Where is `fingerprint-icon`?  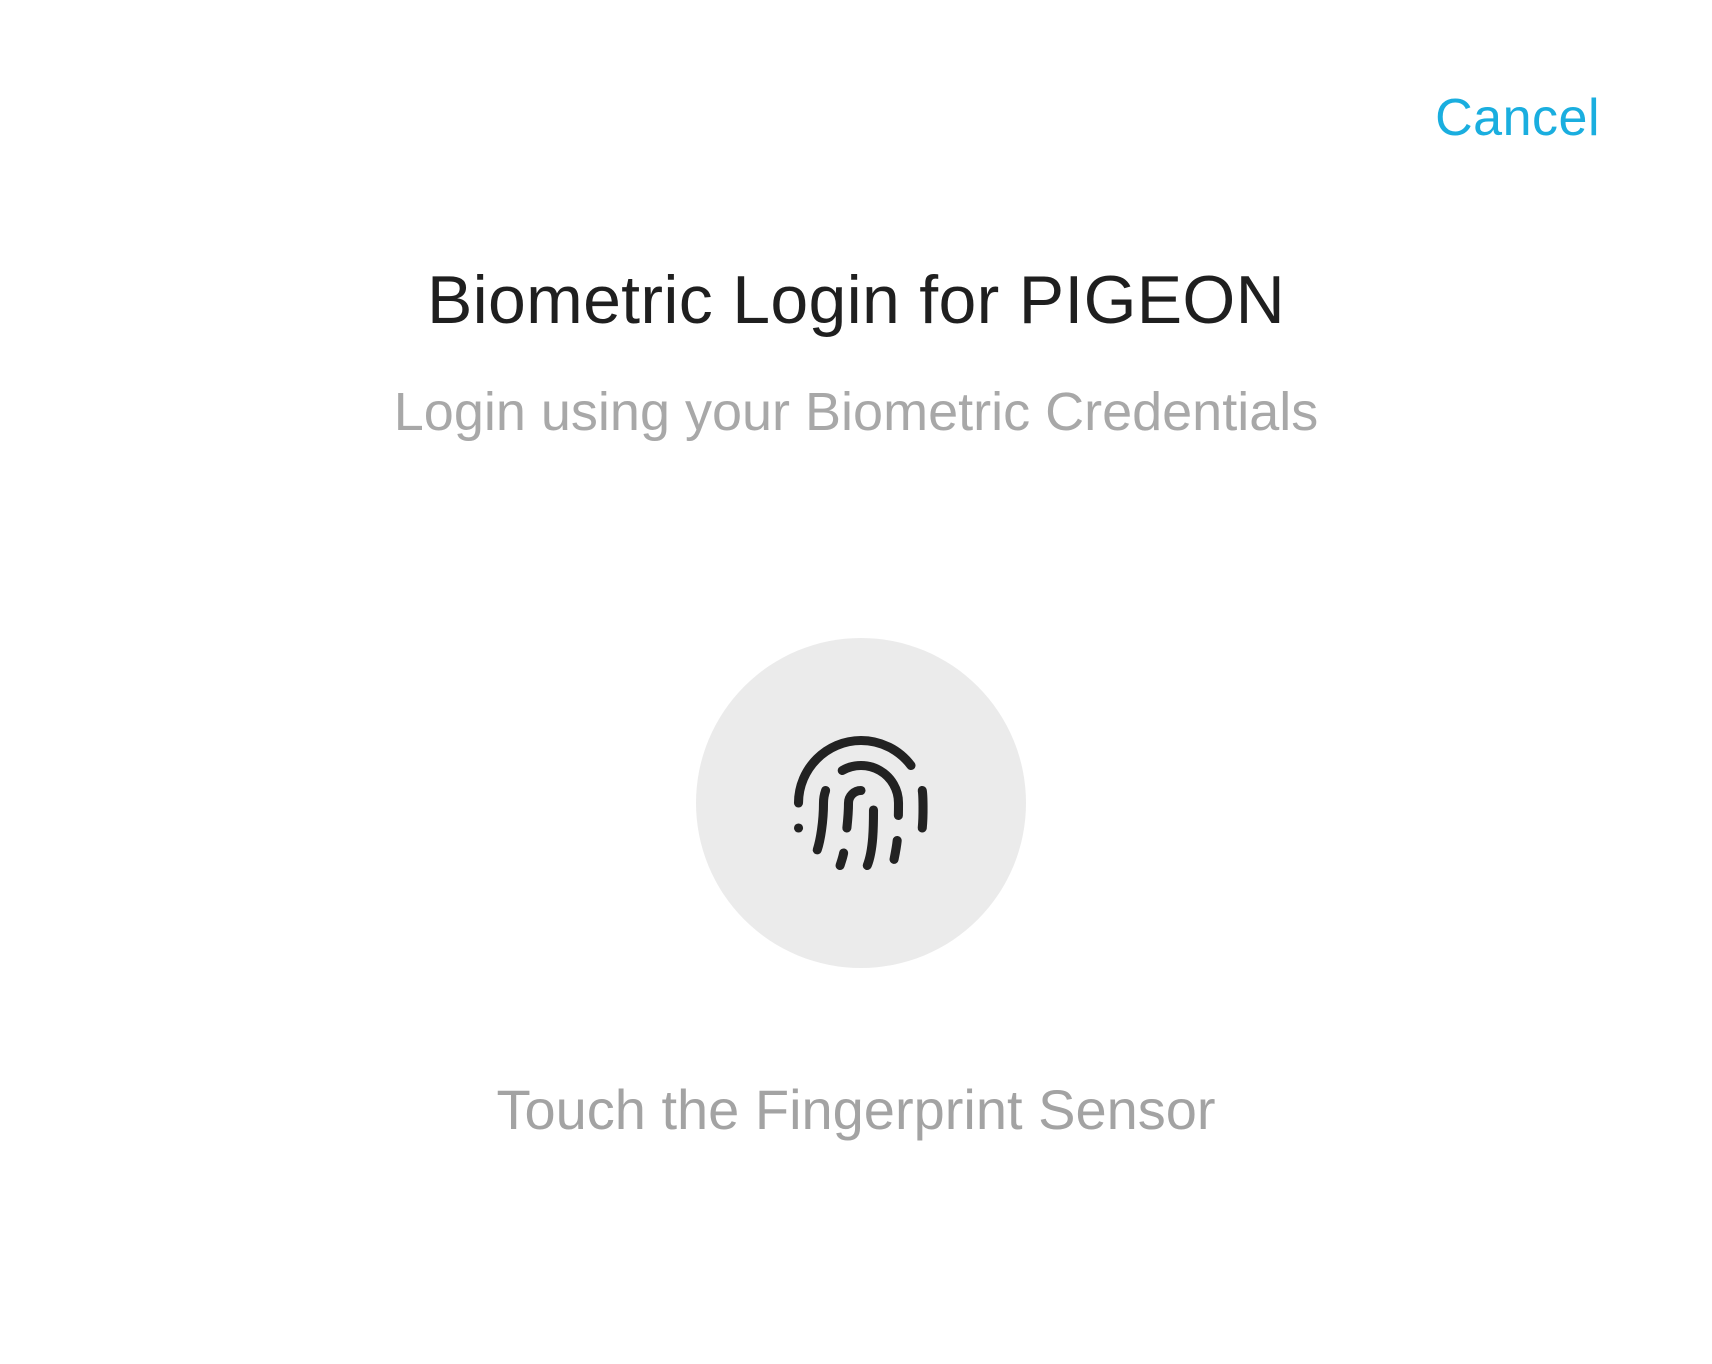 fingerprint-icon is located at coordinates (860, 803).